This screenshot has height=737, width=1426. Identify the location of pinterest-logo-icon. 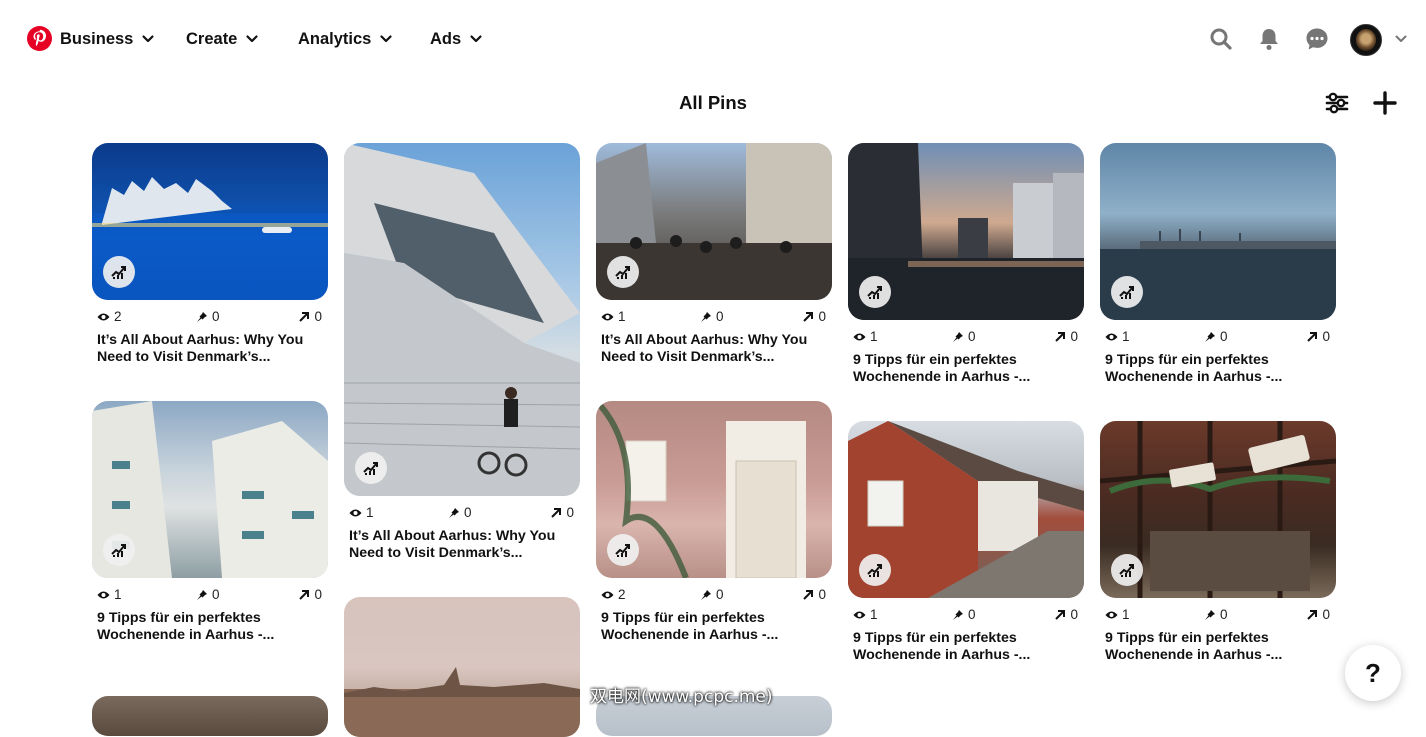
(39, 38).